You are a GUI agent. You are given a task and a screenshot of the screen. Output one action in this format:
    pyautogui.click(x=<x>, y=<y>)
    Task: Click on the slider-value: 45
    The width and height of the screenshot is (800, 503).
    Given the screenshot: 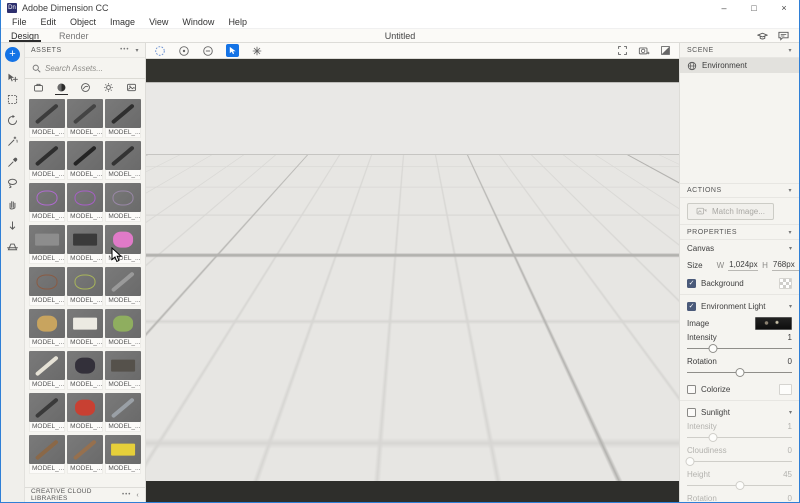 What is the action you would take?
    pyautogui.click(x=787, y=474)
    